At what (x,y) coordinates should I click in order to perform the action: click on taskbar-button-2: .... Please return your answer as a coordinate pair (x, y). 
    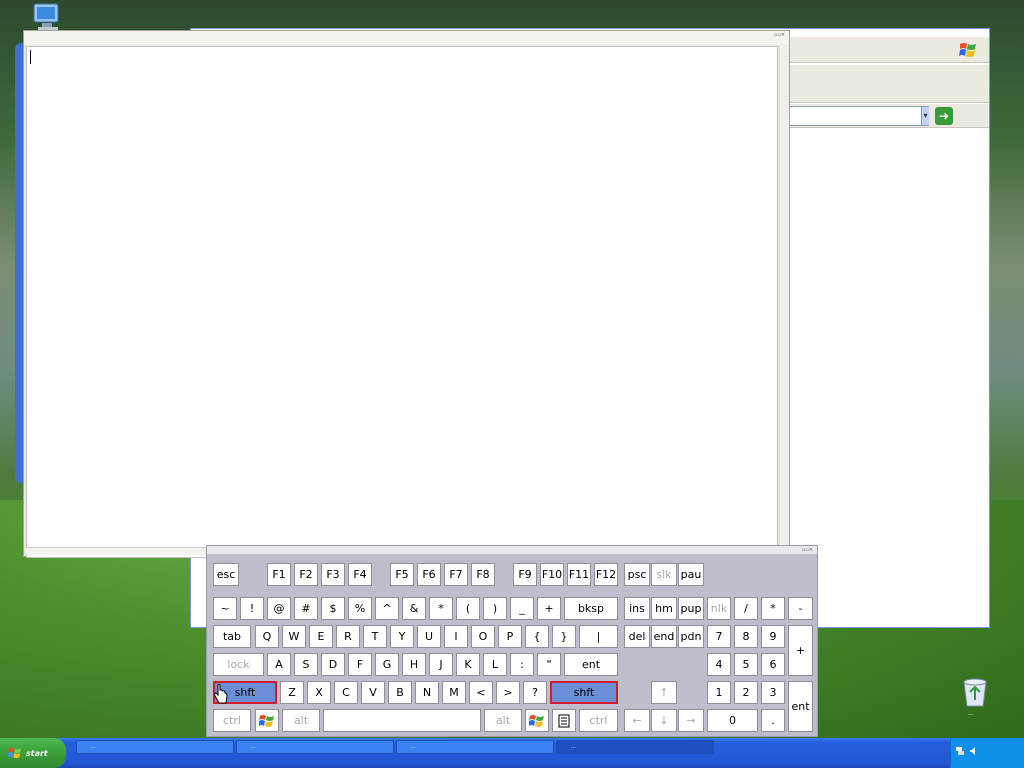
    Looking at the image, I should click on (315, 747).